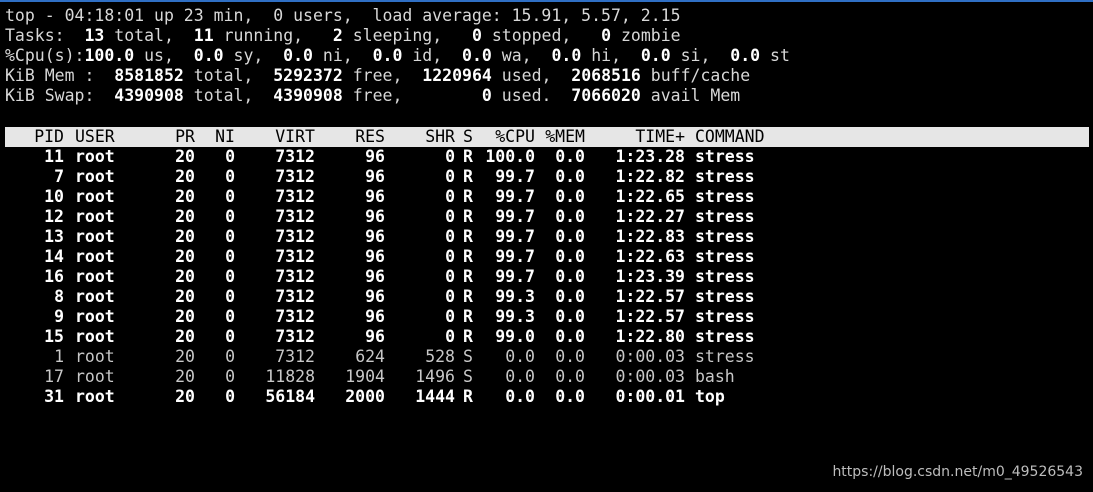 The image size is (1093, 492). I want to click on pid-cell: 12, so click(54, 216).